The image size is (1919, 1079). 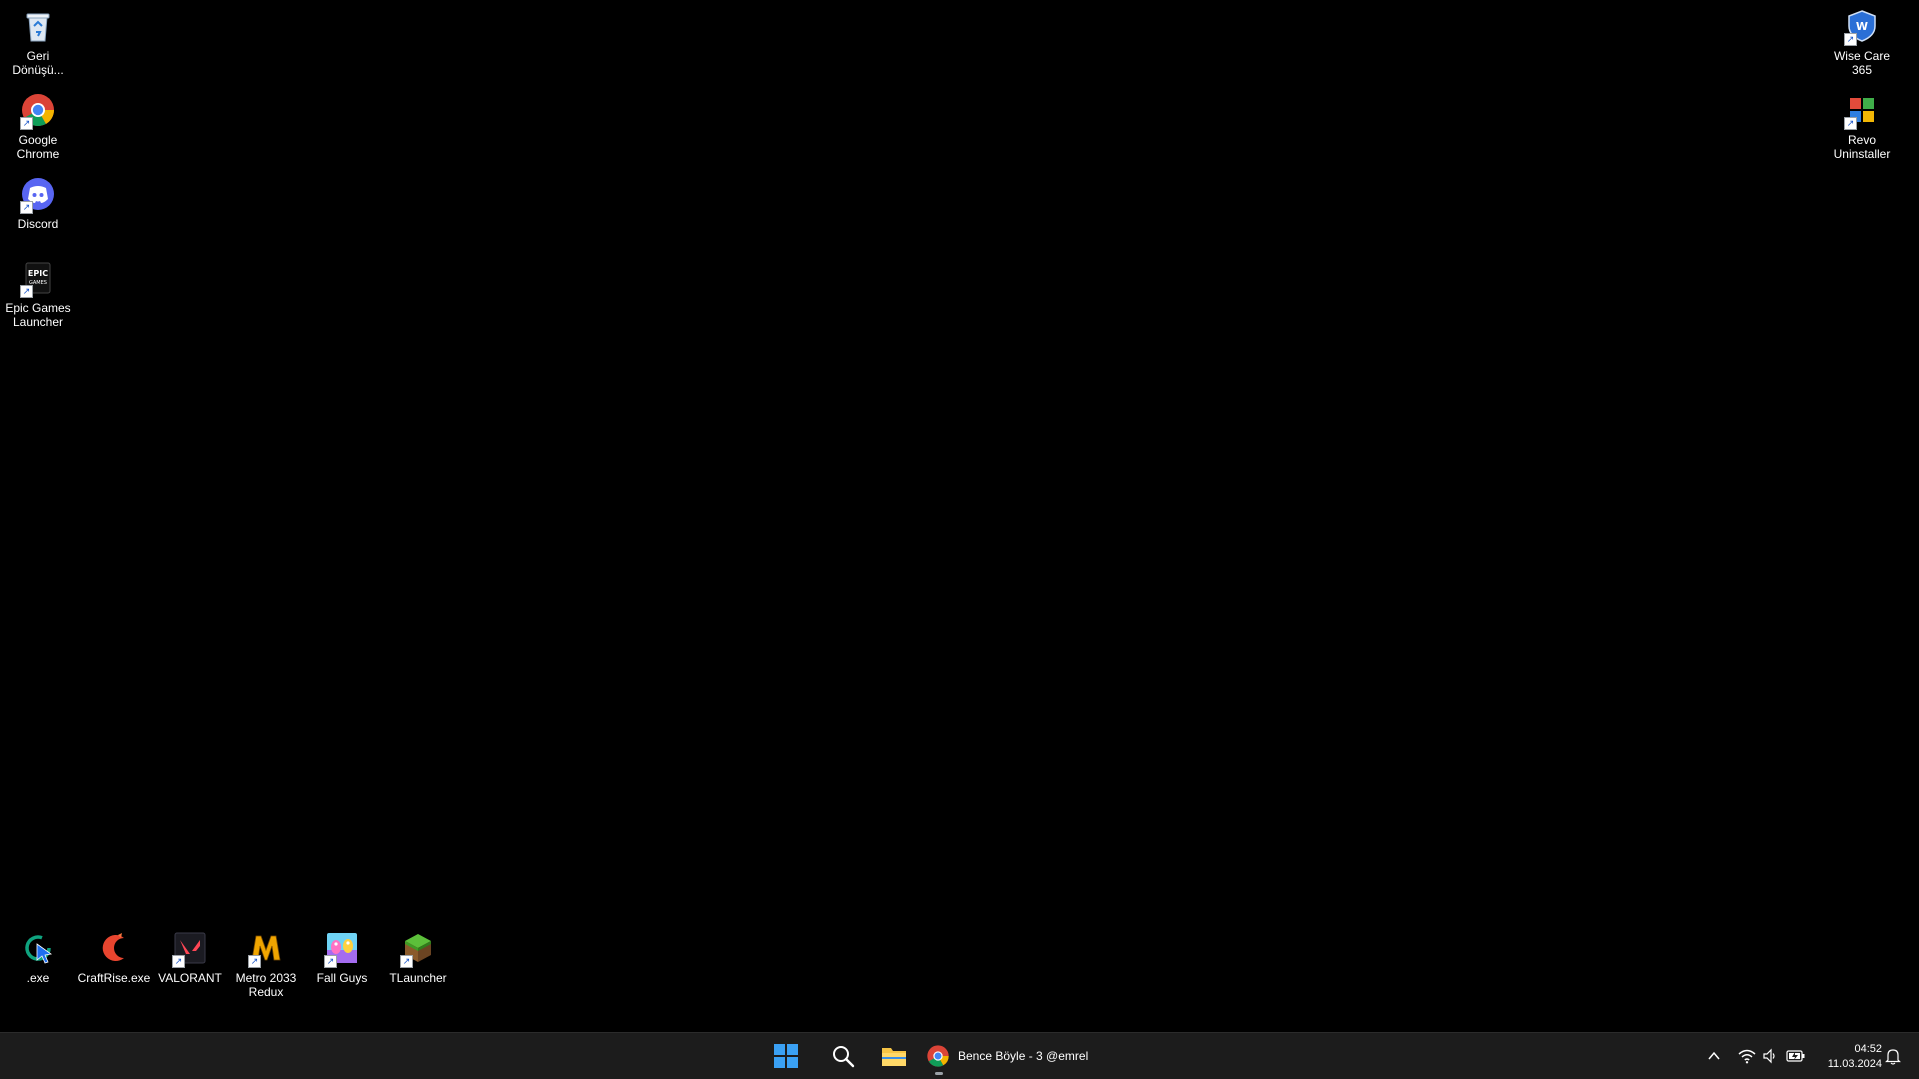 I want to click on desktop-icon-revo-uninstaller: ↗ Revo Uninstaller, so click(x=1862, y=123).